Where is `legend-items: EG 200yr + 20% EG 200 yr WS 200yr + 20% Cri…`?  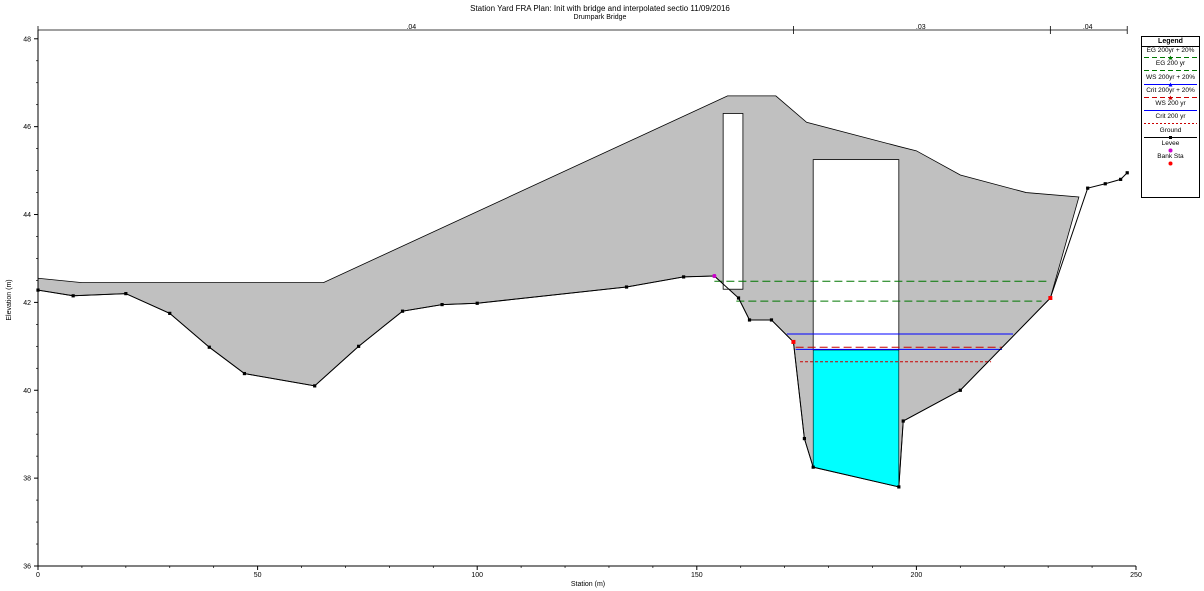 legend-items: EG 200yr + 20% EG 200 yr WS 200yr + 20% Cri… is located at coordinates (1170, 107).